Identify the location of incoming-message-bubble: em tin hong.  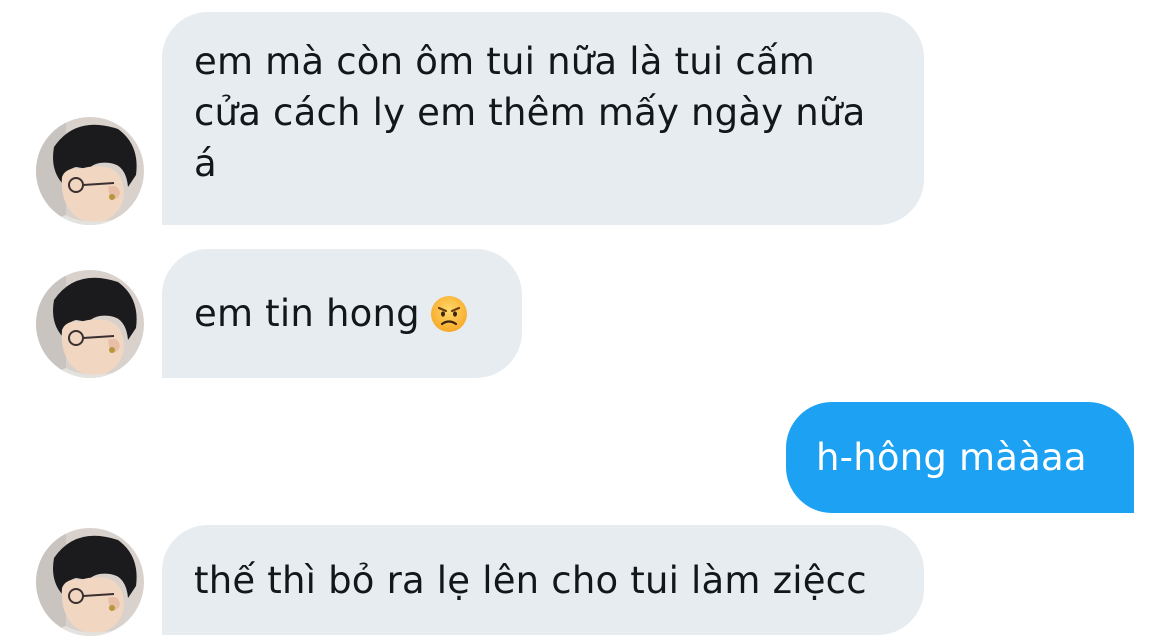
(342, 313).